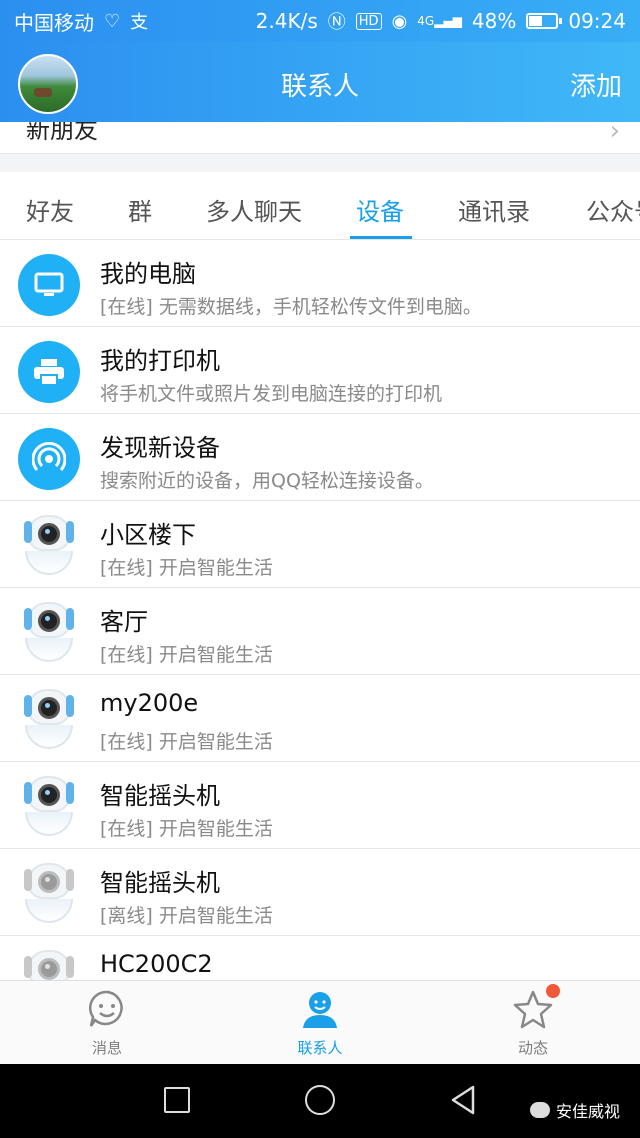  Describe the element at coordinates (597, 21) in the screenshot. I see `clock: 09:24` at that location.